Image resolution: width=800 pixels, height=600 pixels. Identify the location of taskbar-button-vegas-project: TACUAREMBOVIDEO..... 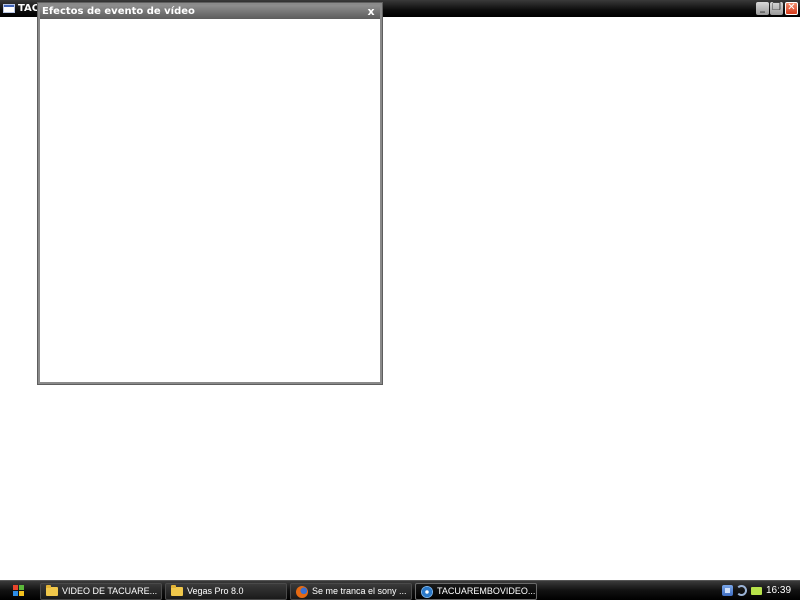
(476, 591).